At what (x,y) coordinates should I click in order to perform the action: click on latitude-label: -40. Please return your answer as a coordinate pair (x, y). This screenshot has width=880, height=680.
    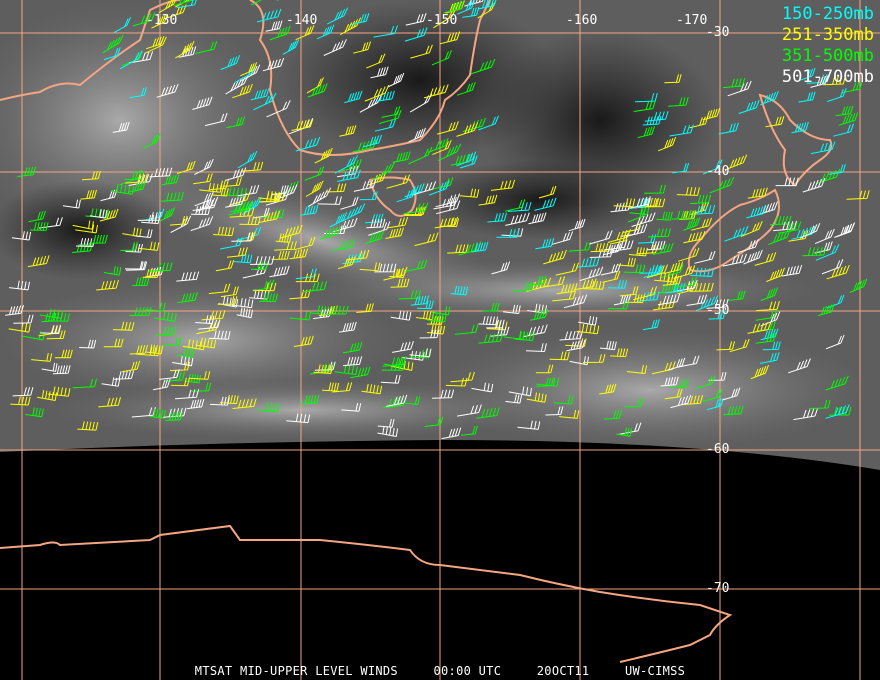
    Looking at the image, I should click on (718, 171).